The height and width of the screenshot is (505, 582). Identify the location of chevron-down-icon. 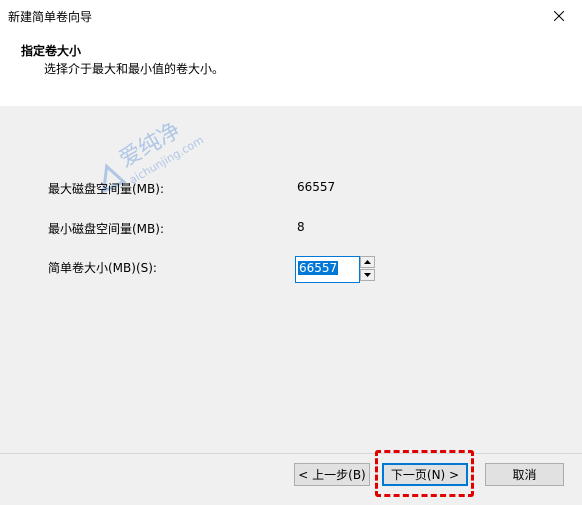
(367, 275).